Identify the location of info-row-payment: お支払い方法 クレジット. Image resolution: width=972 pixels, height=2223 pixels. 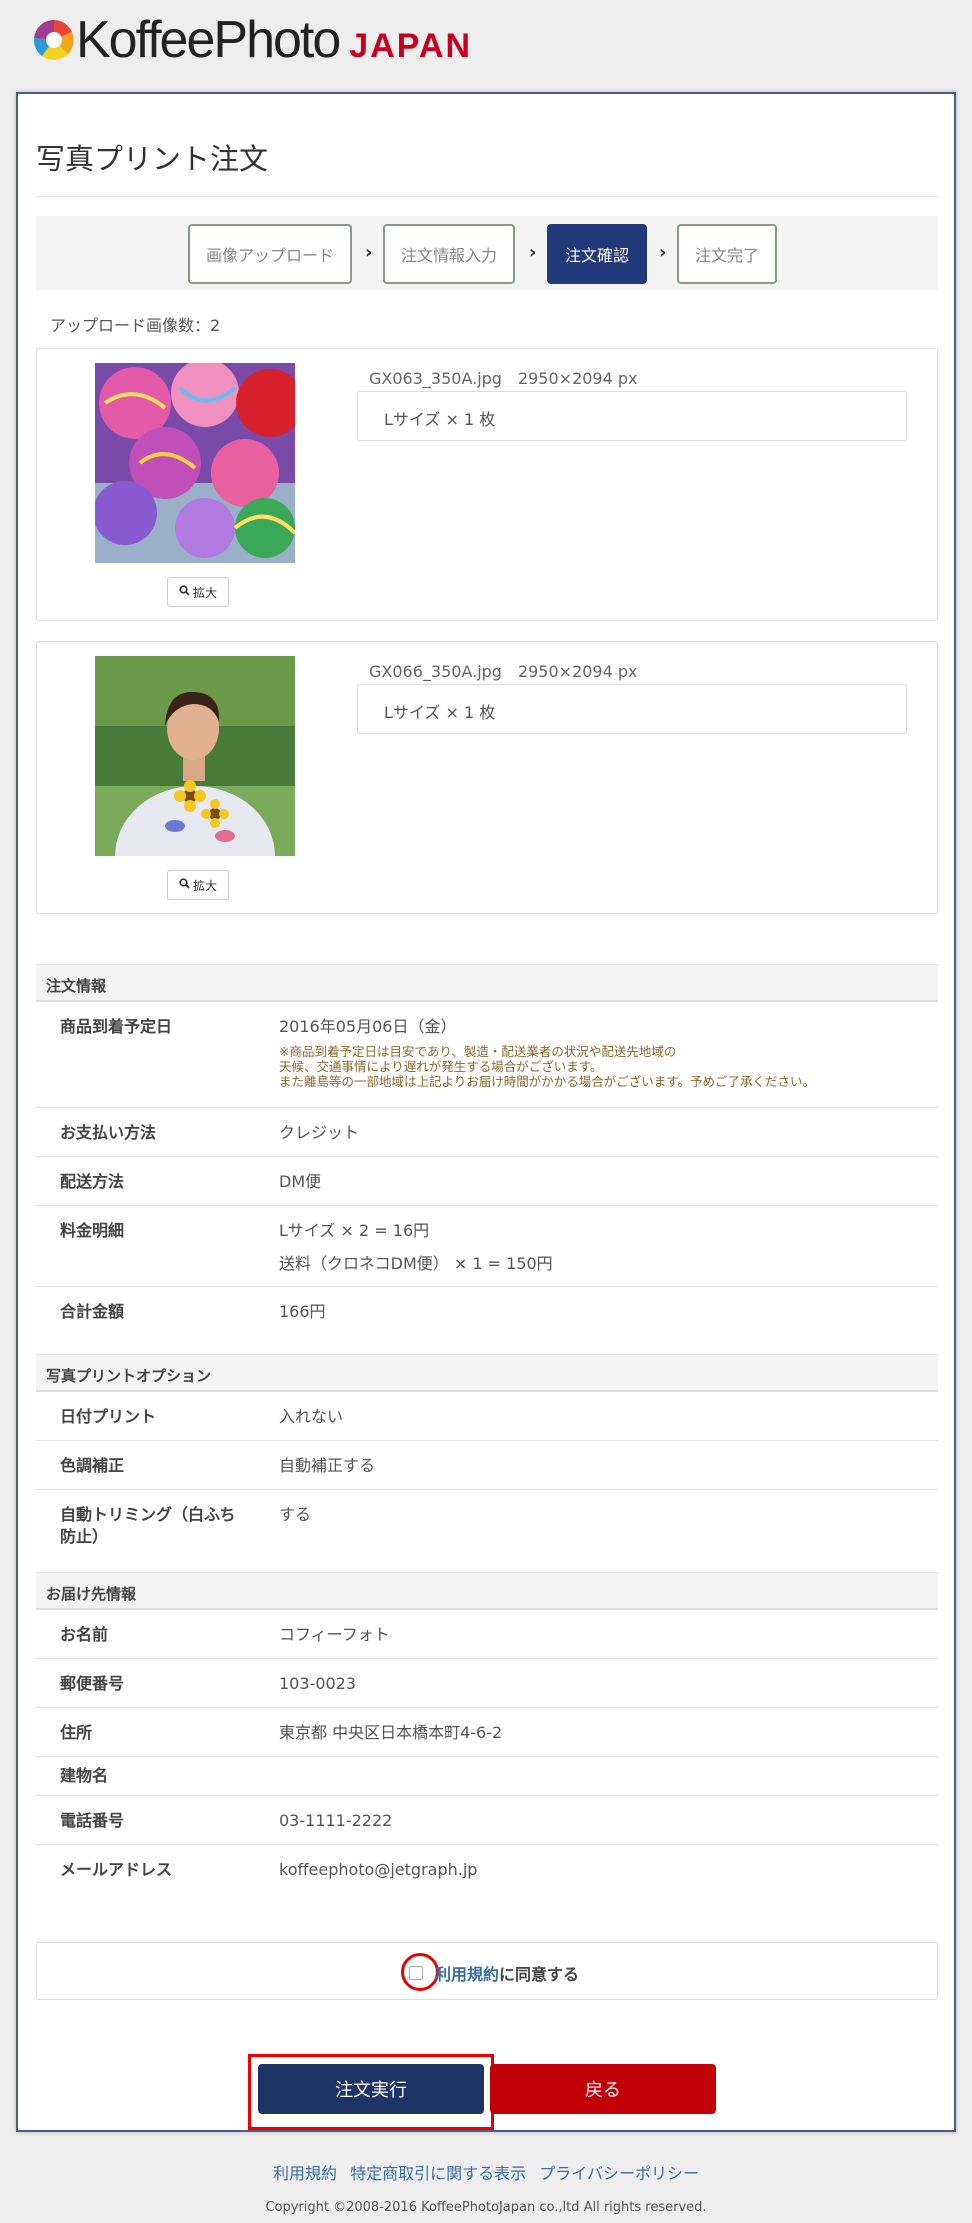
(487, 1132).